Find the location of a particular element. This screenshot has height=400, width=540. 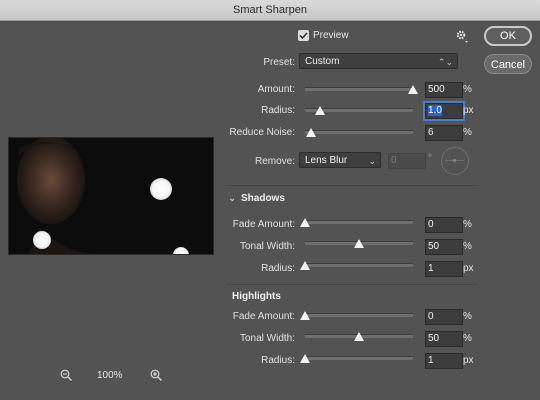

highlights-fade-slider-track is located at coordinates (359, 315).